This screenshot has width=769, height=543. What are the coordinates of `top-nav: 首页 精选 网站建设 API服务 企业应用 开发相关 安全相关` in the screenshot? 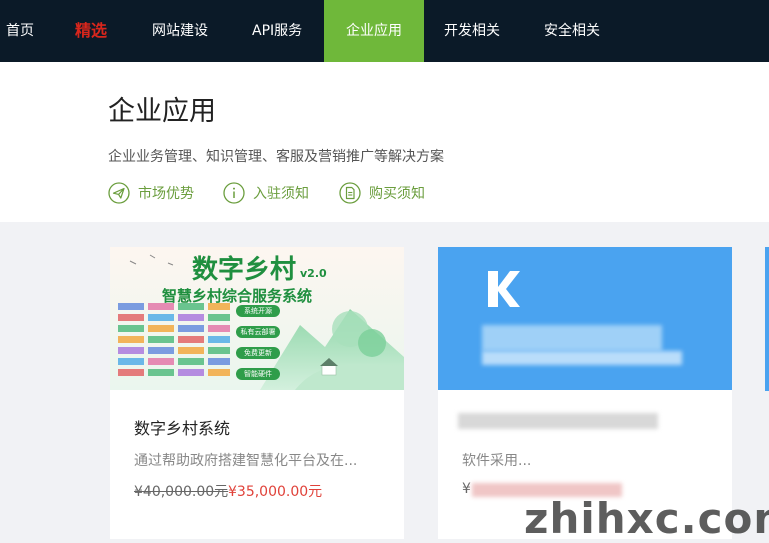 It's located at (384, 31).